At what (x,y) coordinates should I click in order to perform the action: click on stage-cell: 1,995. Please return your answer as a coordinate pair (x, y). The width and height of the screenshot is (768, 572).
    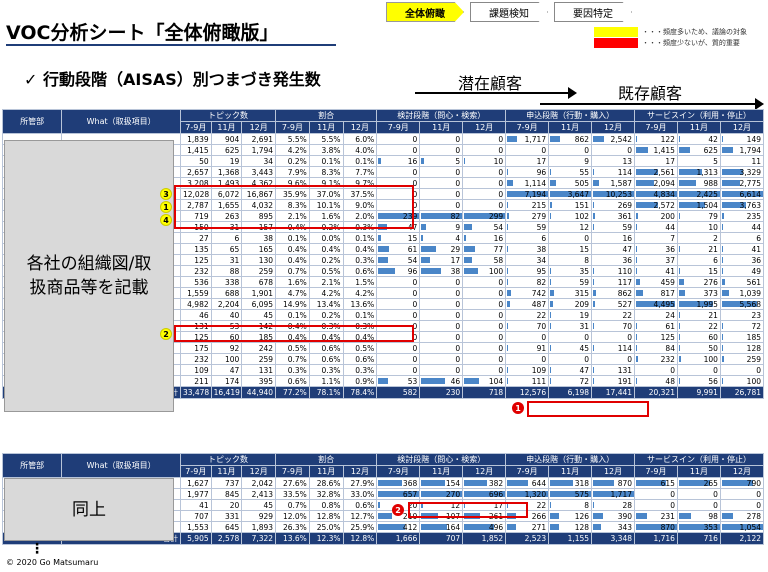
    Looking at the image, I should click on (698, 304).